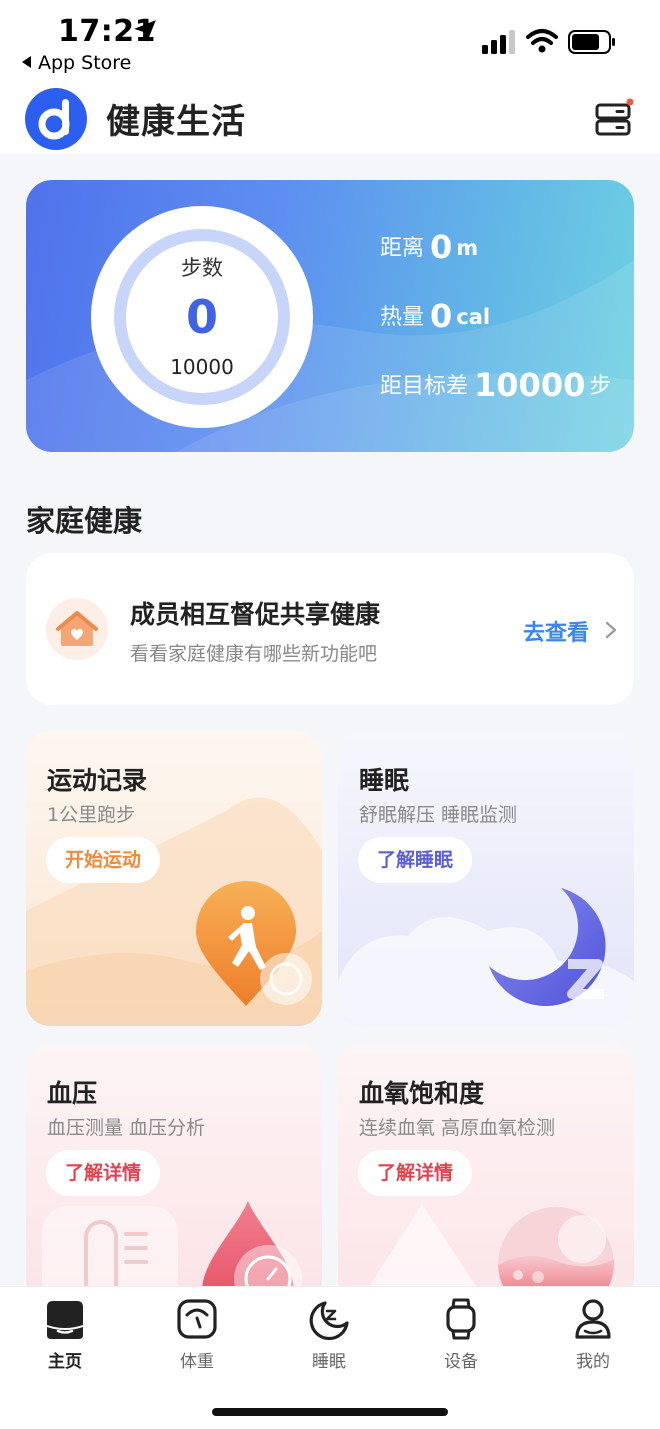  What do you see at coordinates (384, 780) in the screenshot?
I see `sleep-card-title: 睡眠` at bounding box center [384, 780].